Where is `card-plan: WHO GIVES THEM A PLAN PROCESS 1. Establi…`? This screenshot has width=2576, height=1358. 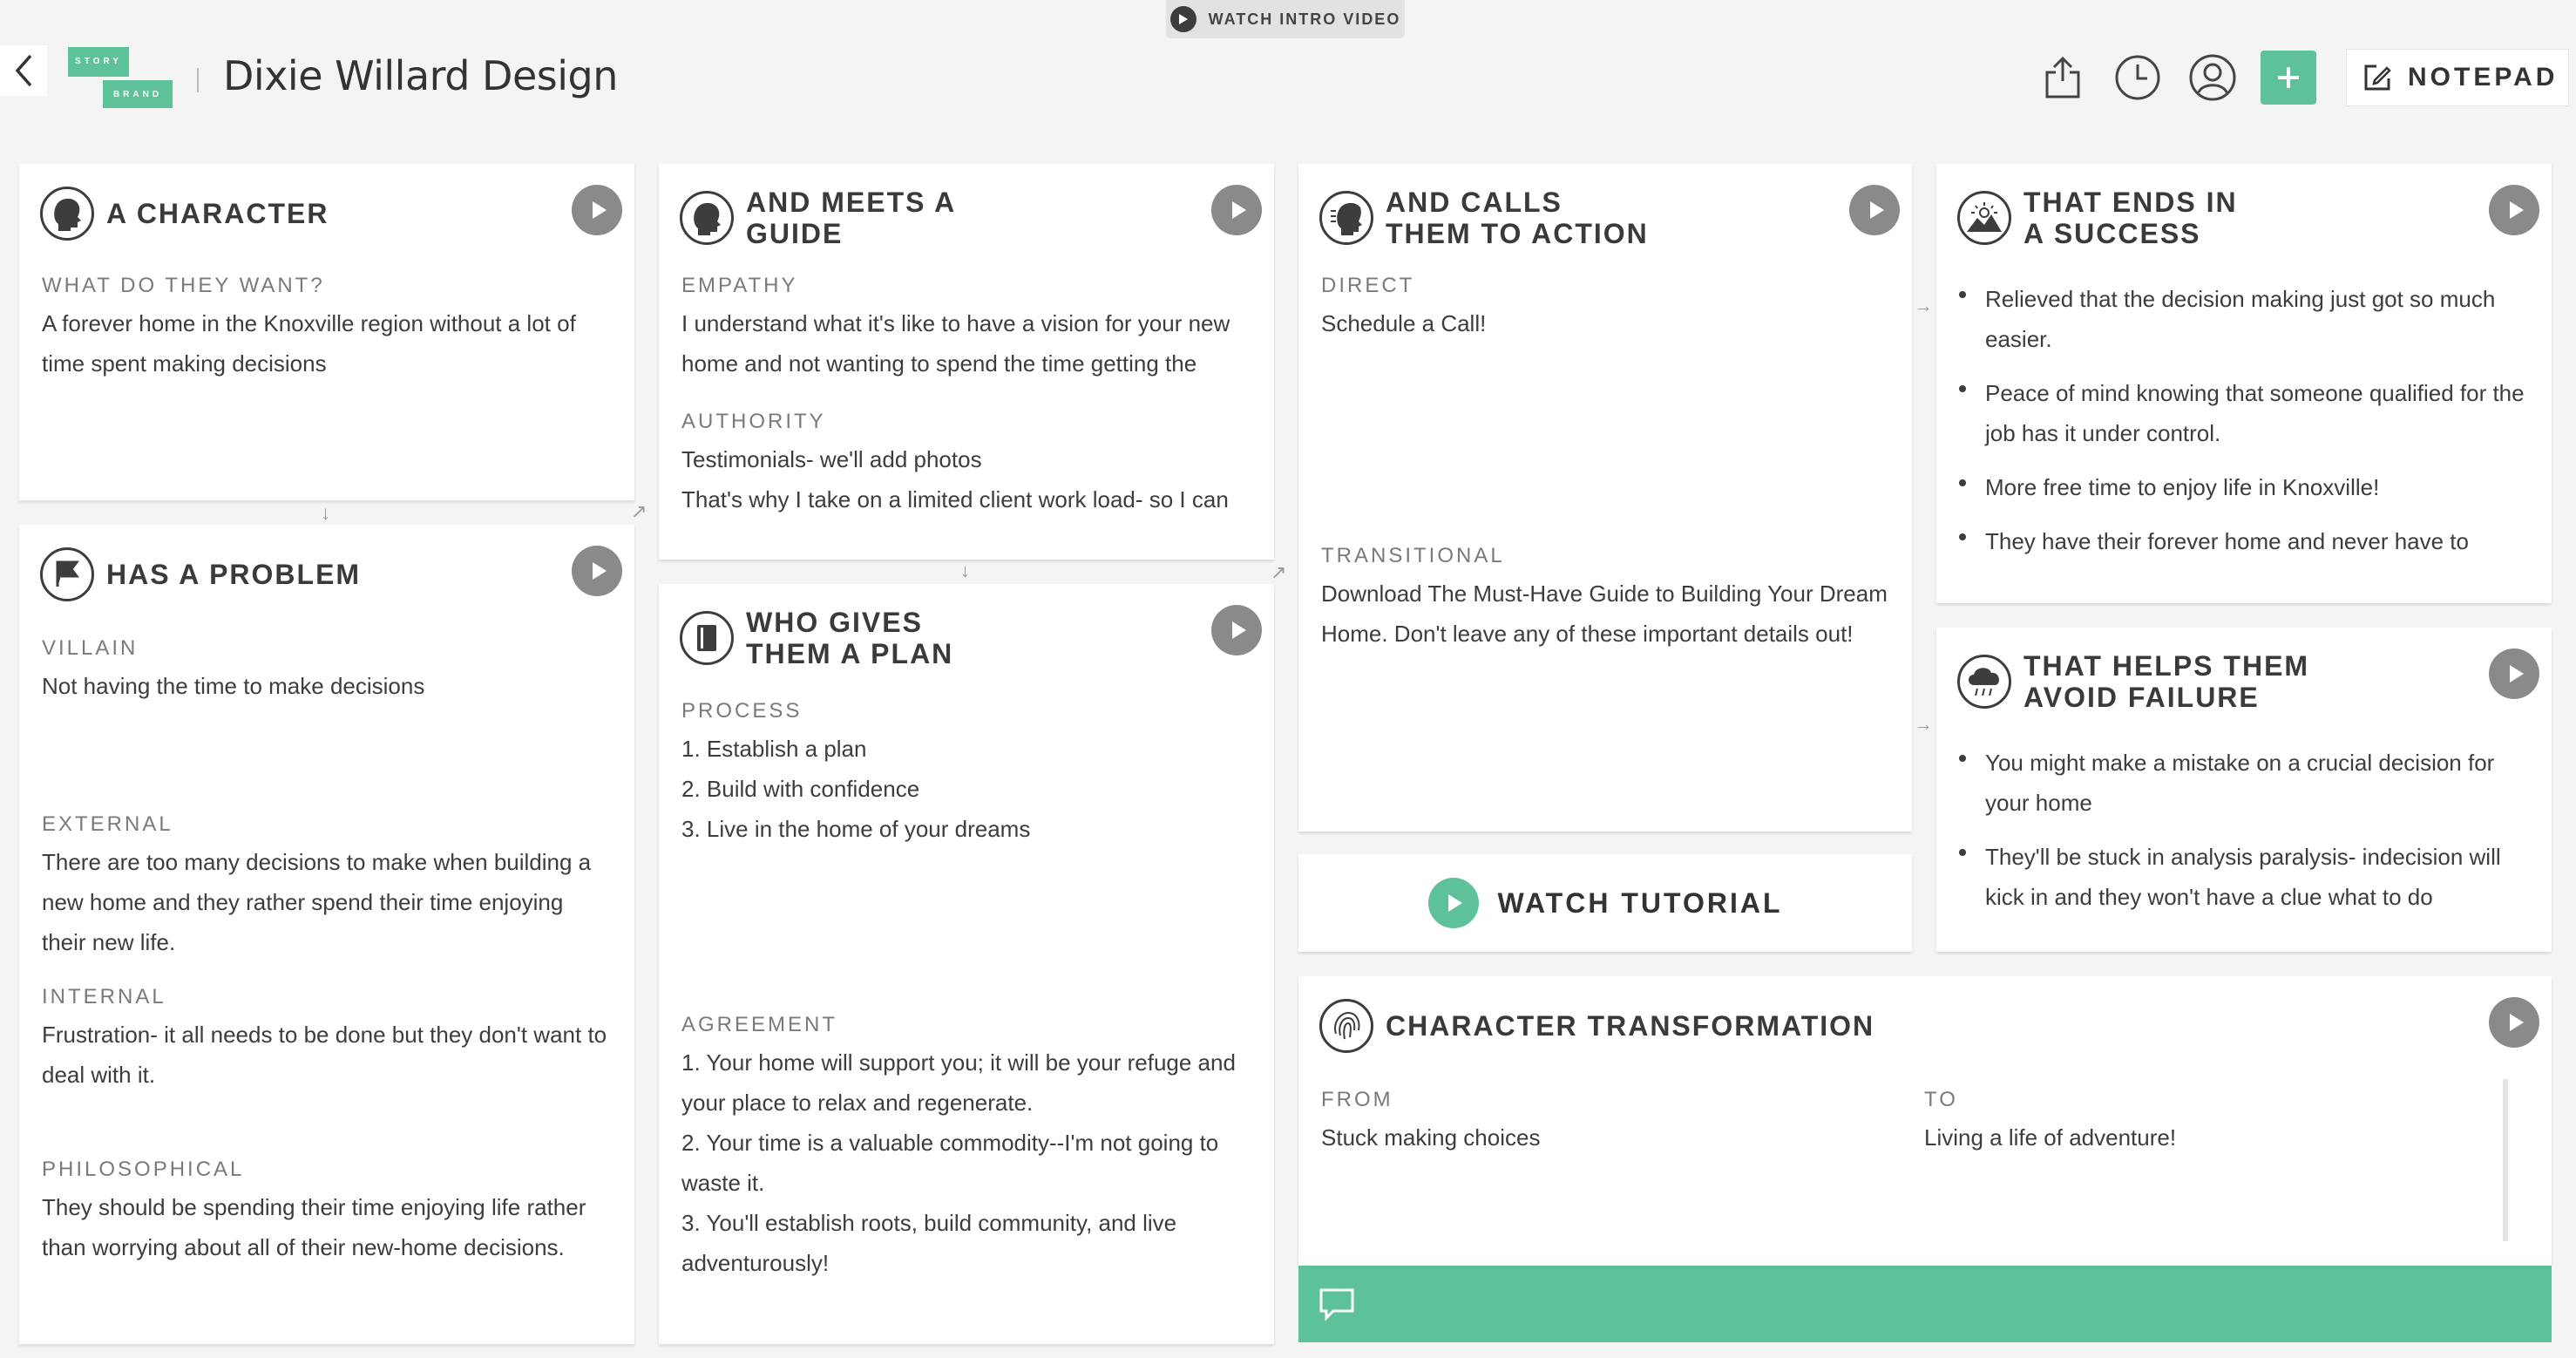
card-plan: WHO GIVES THEM A PLAN PROCESS 1. Establi… is located at coordinates (967, 964).